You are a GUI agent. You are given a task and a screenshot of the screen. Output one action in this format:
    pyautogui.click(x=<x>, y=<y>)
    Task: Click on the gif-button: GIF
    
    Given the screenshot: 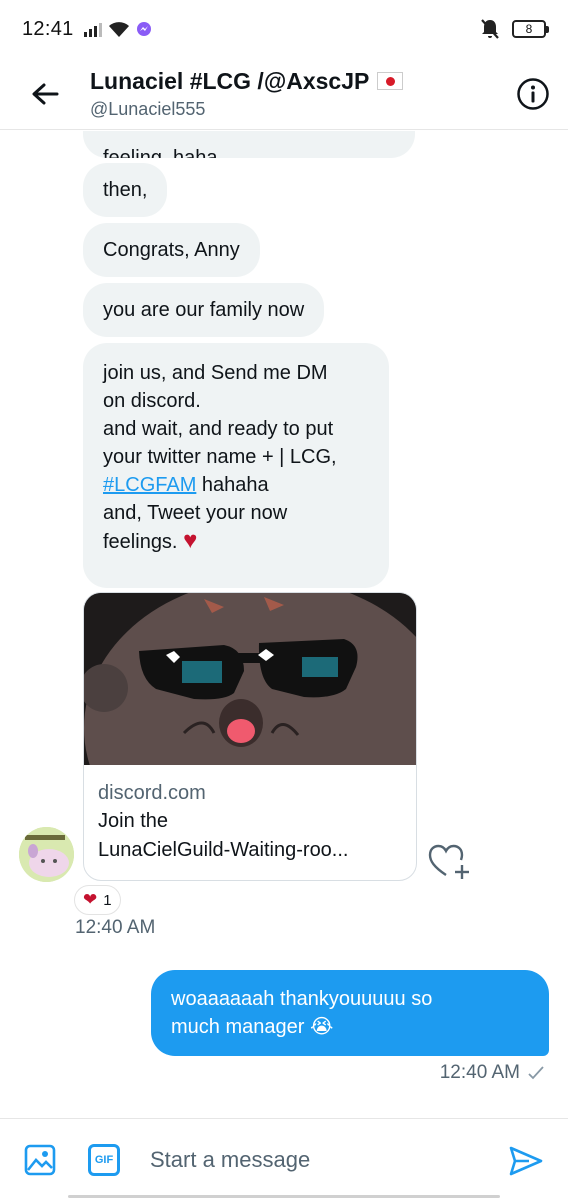 What is the action you would take?
    pyautogui.click(x=104, y=1160)
    